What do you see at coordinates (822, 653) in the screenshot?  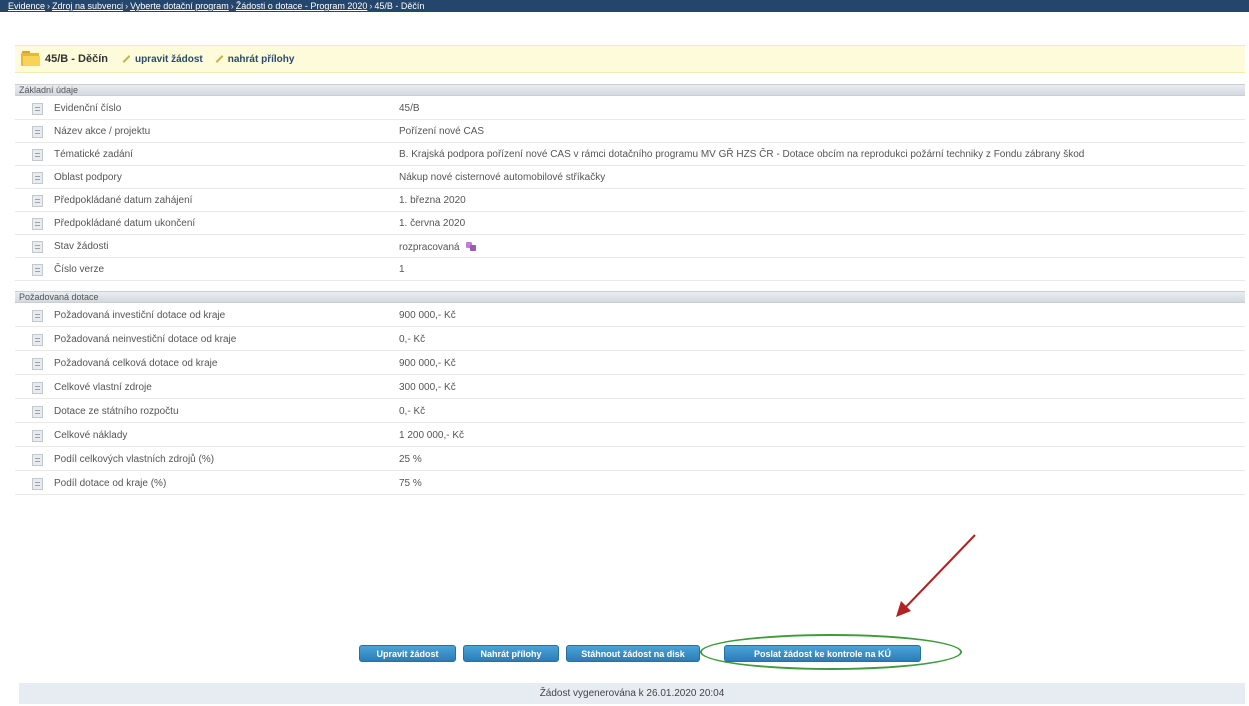 I see `send-for-review-button: Poslat žádost ke kontrole na KÚ` at bounding box center [822, 653].